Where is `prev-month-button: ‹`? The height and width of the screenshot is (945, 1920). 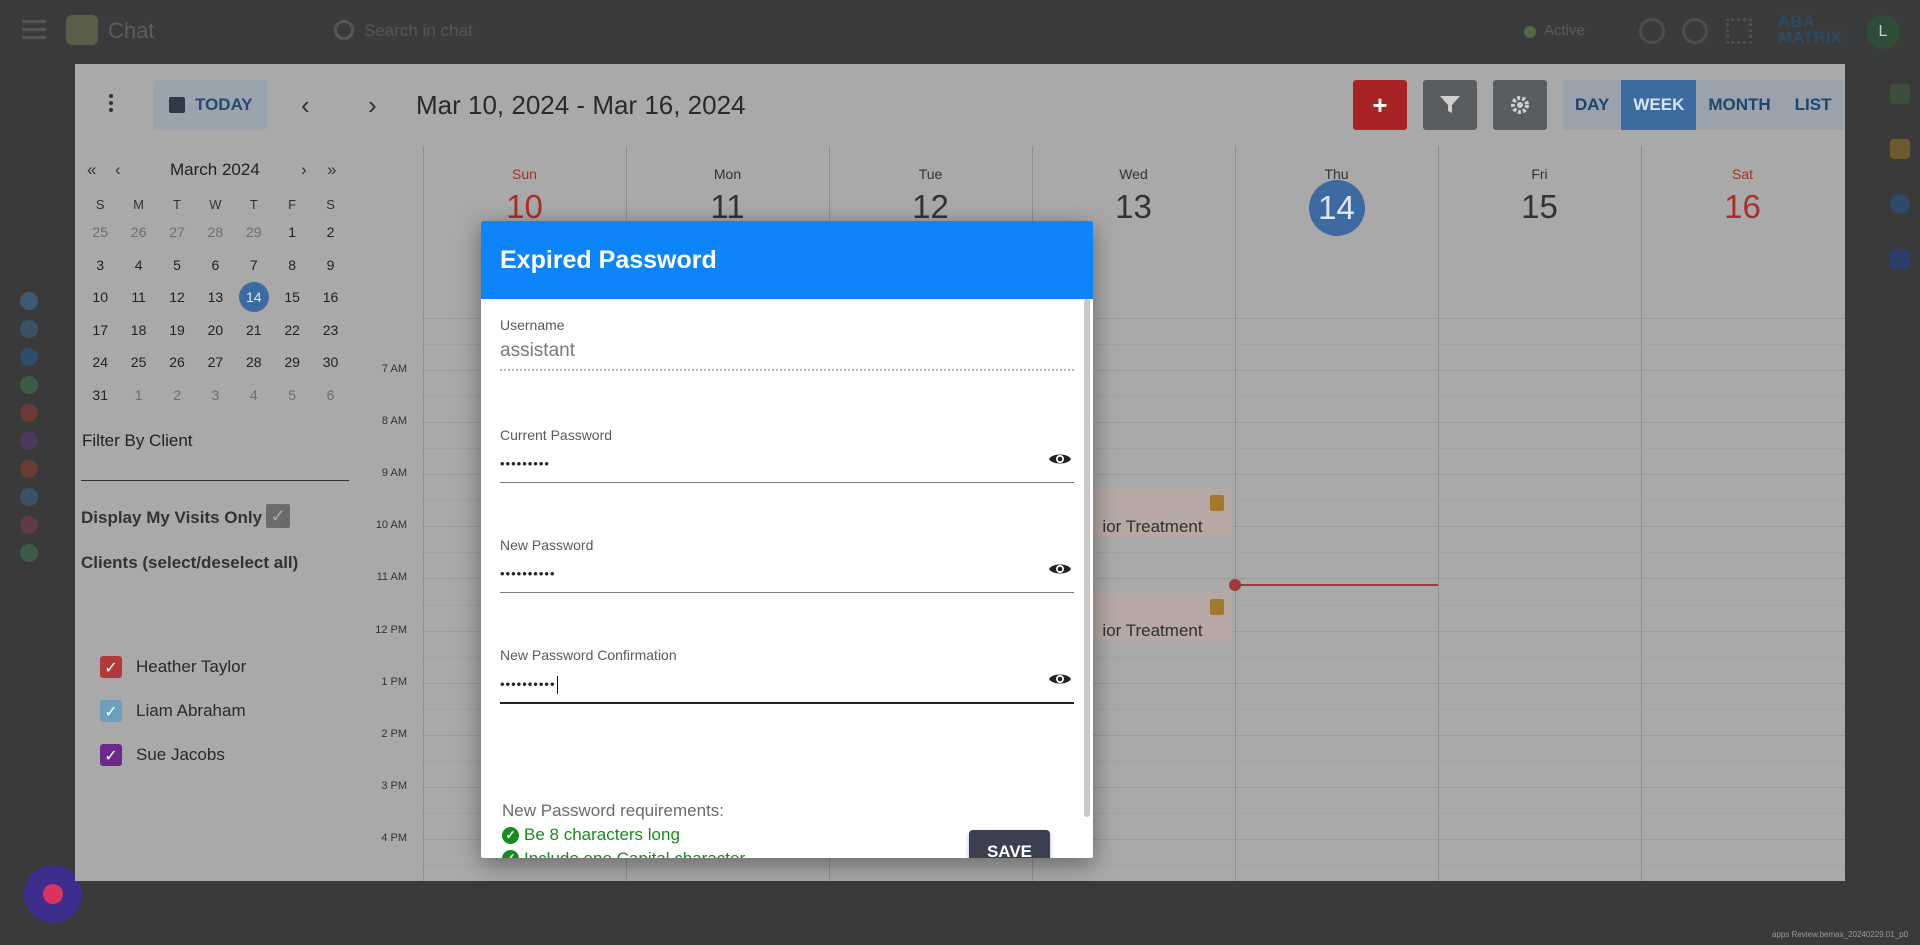
prev-month-button: ‹ is located at coordinates (118, 170).